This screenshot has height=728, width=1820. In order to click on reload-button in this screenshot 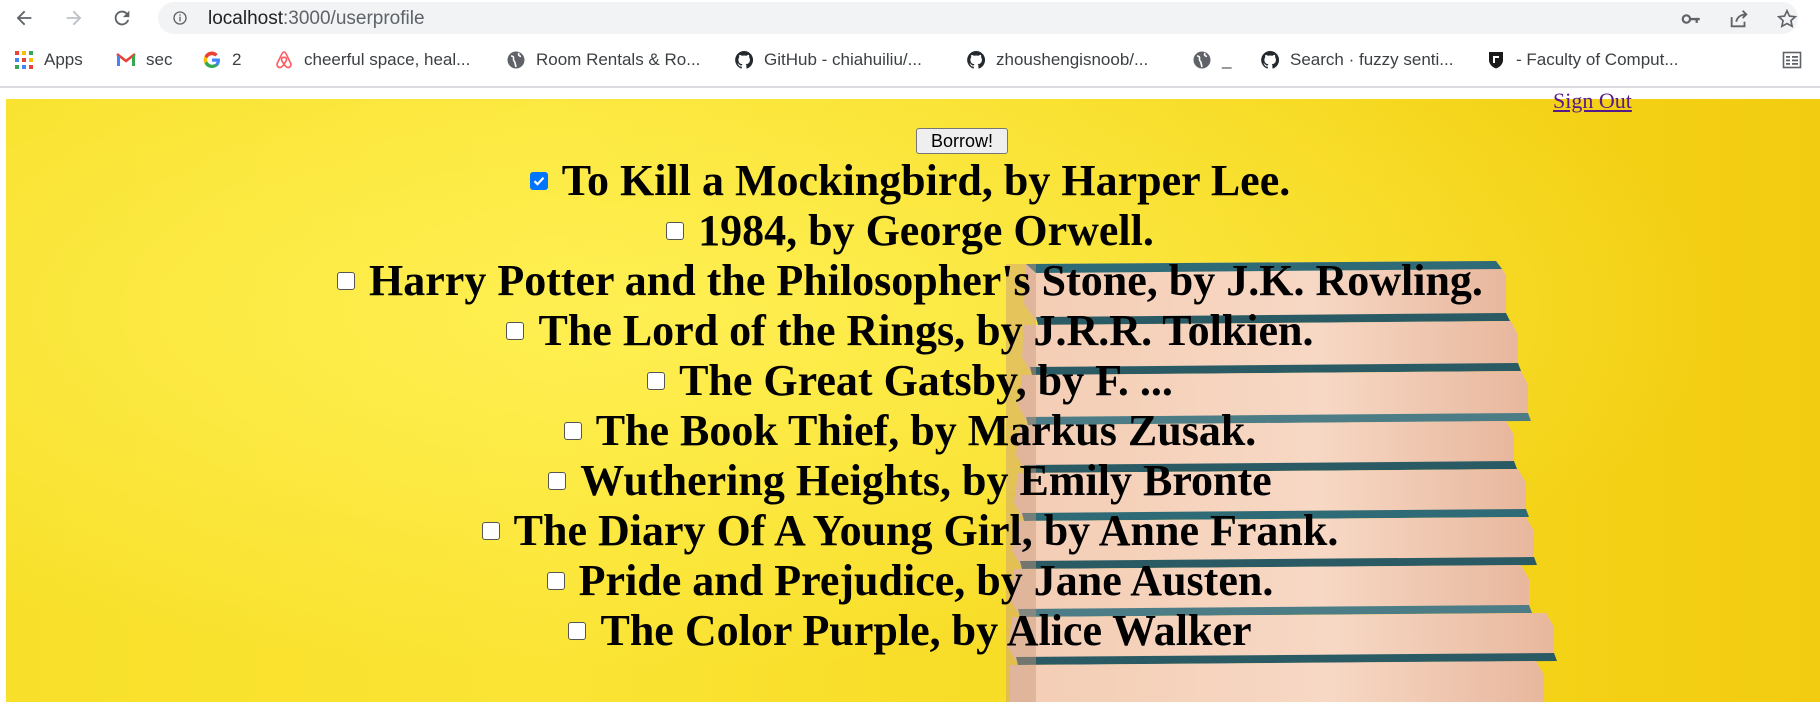, I will do `click(122, 18)`.